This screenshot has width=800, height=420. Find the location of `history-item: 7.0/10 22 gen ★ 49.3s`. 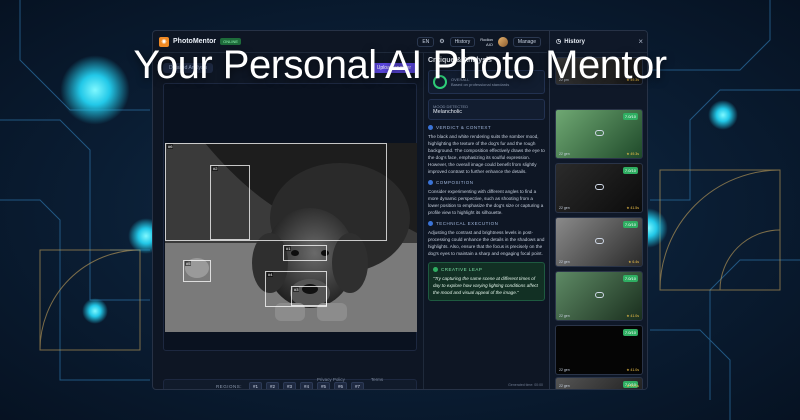

history-item: 7.0/10 22 gen ★ 49.3s is located at coordinates (599, 134).